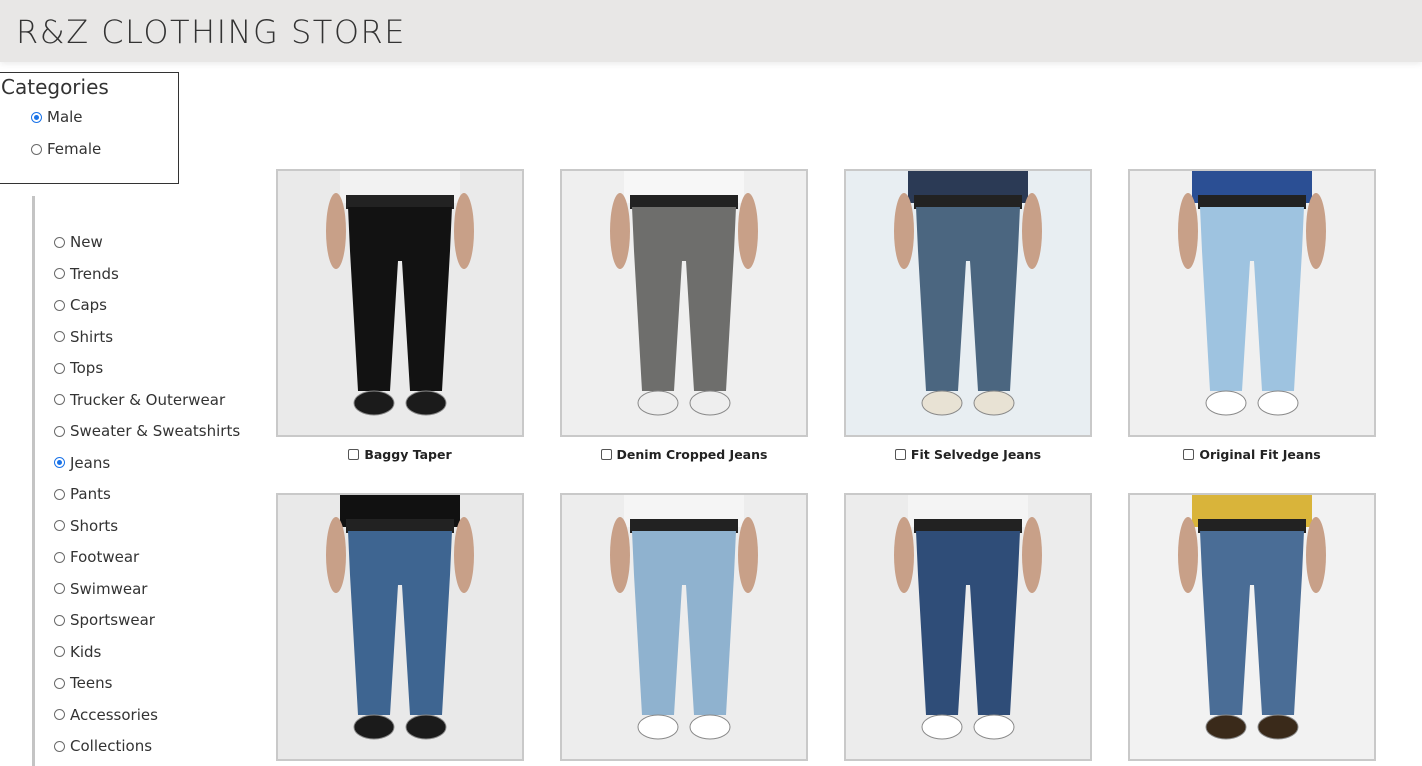  I want to click on category-option: Accessories, so click(106, 715).